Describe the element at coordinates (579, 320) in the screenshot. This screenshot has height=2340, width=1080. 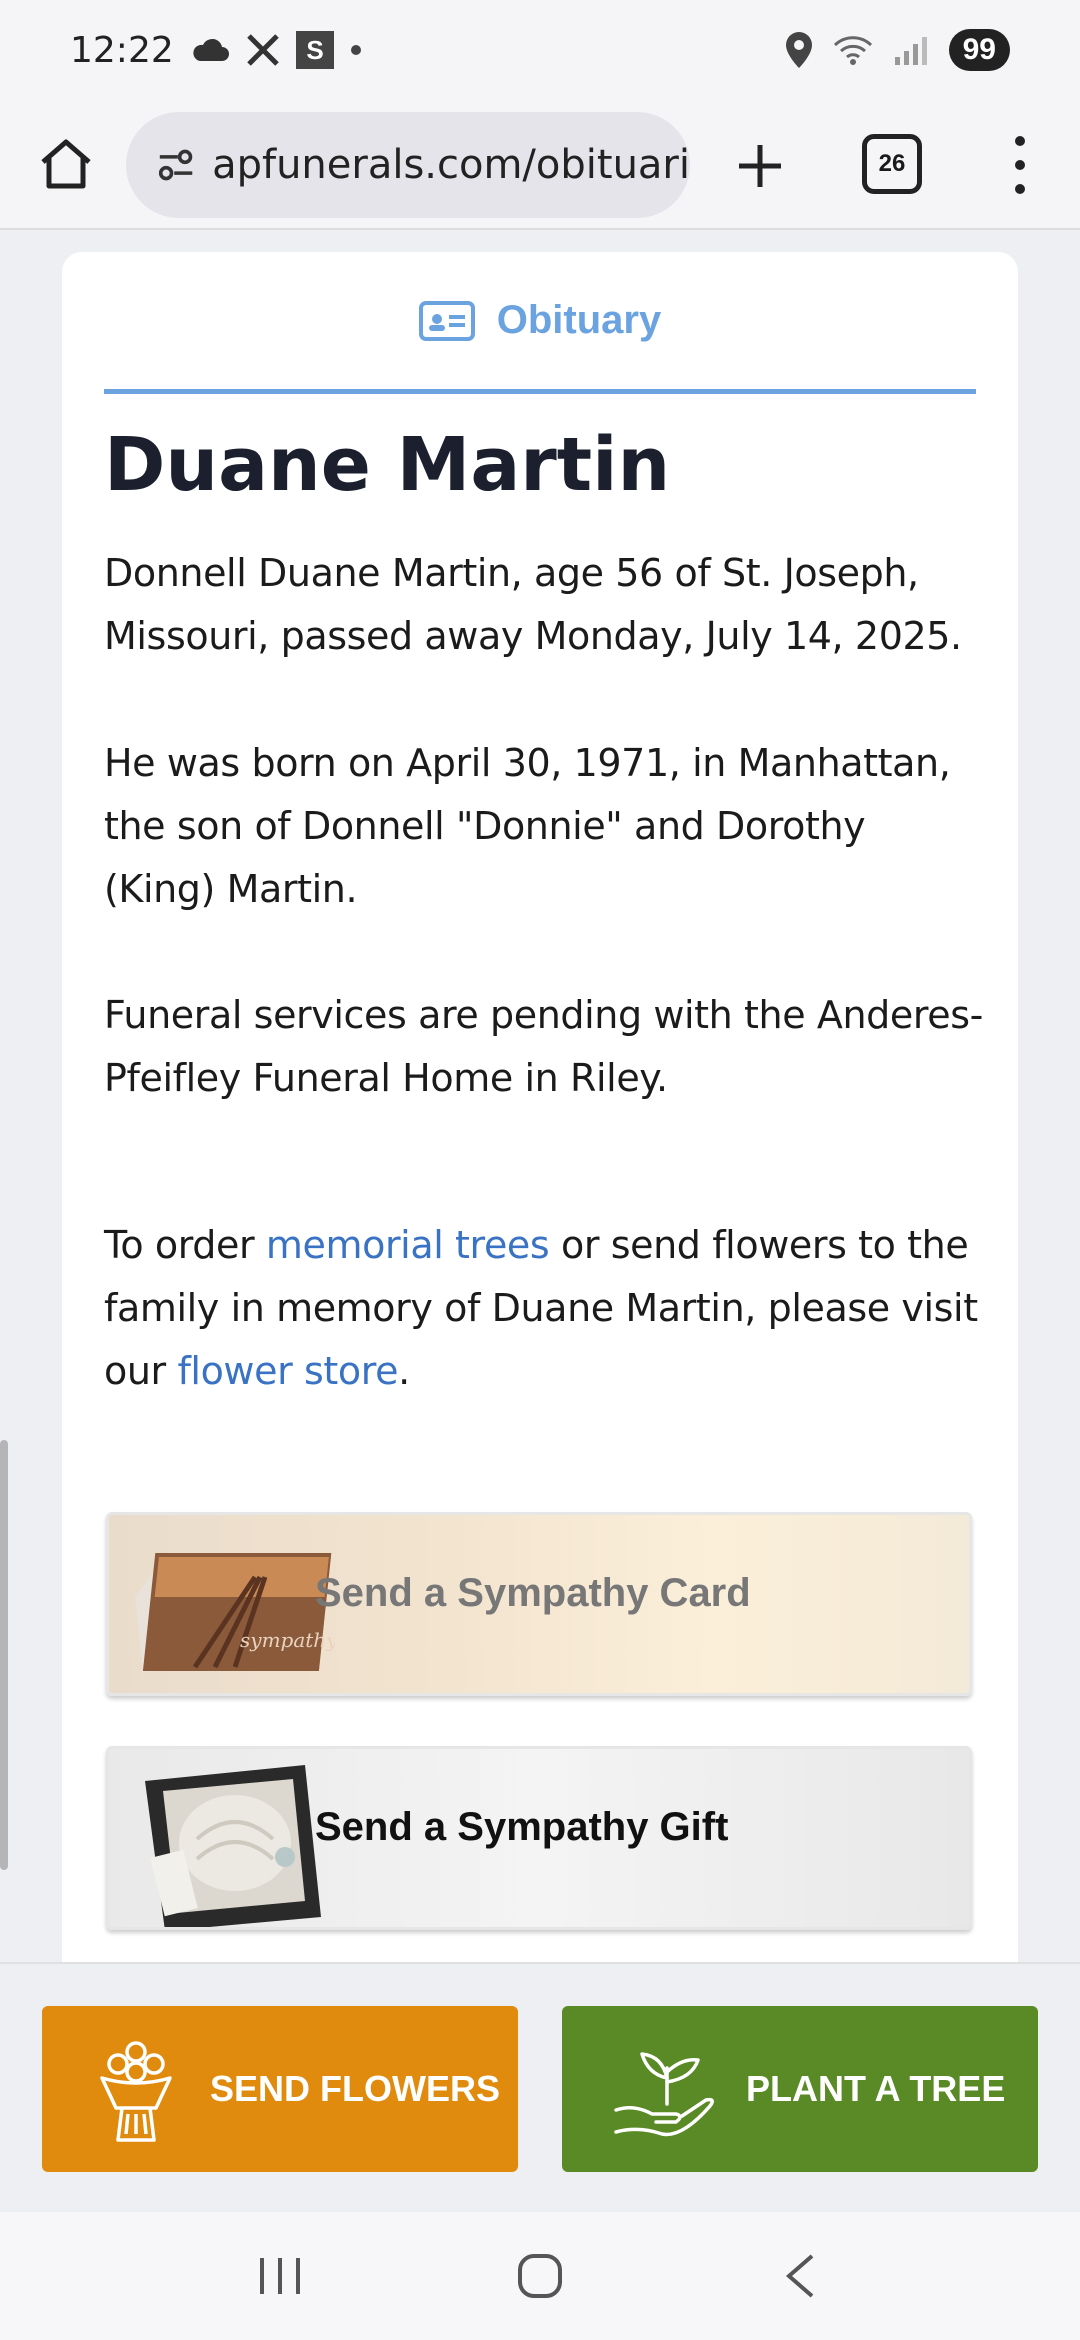
I see `section-title: Obituary` at that location.